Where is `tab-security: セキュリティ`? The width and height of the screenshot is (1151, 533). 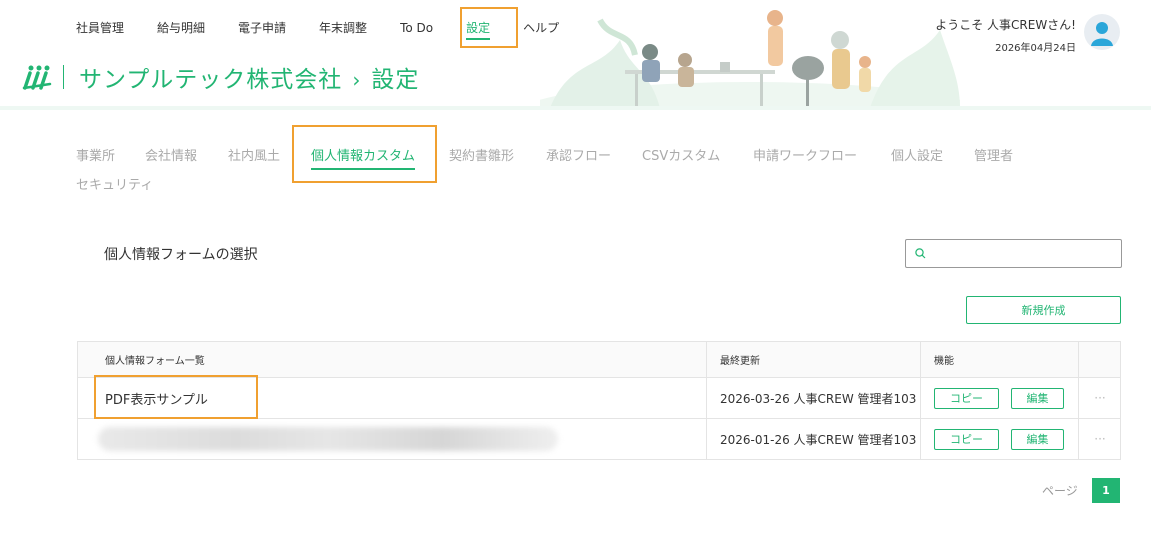 tab-security: セキュリティ is located at coordinates (114, 183).